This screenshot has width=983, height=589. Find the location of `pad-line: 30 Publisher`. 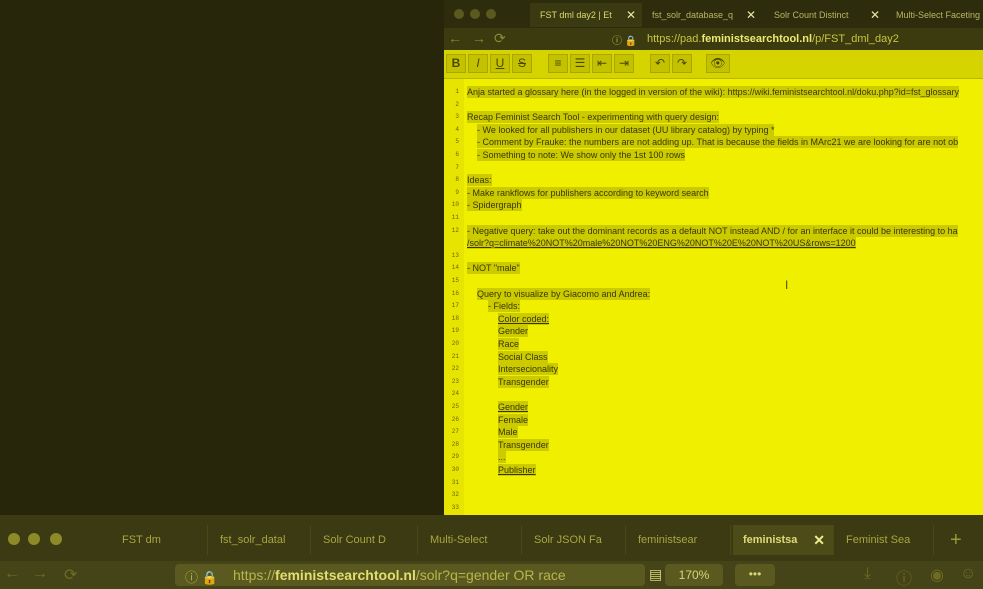

pad-line: 30 Publisher is located at coordinates (713, 470).